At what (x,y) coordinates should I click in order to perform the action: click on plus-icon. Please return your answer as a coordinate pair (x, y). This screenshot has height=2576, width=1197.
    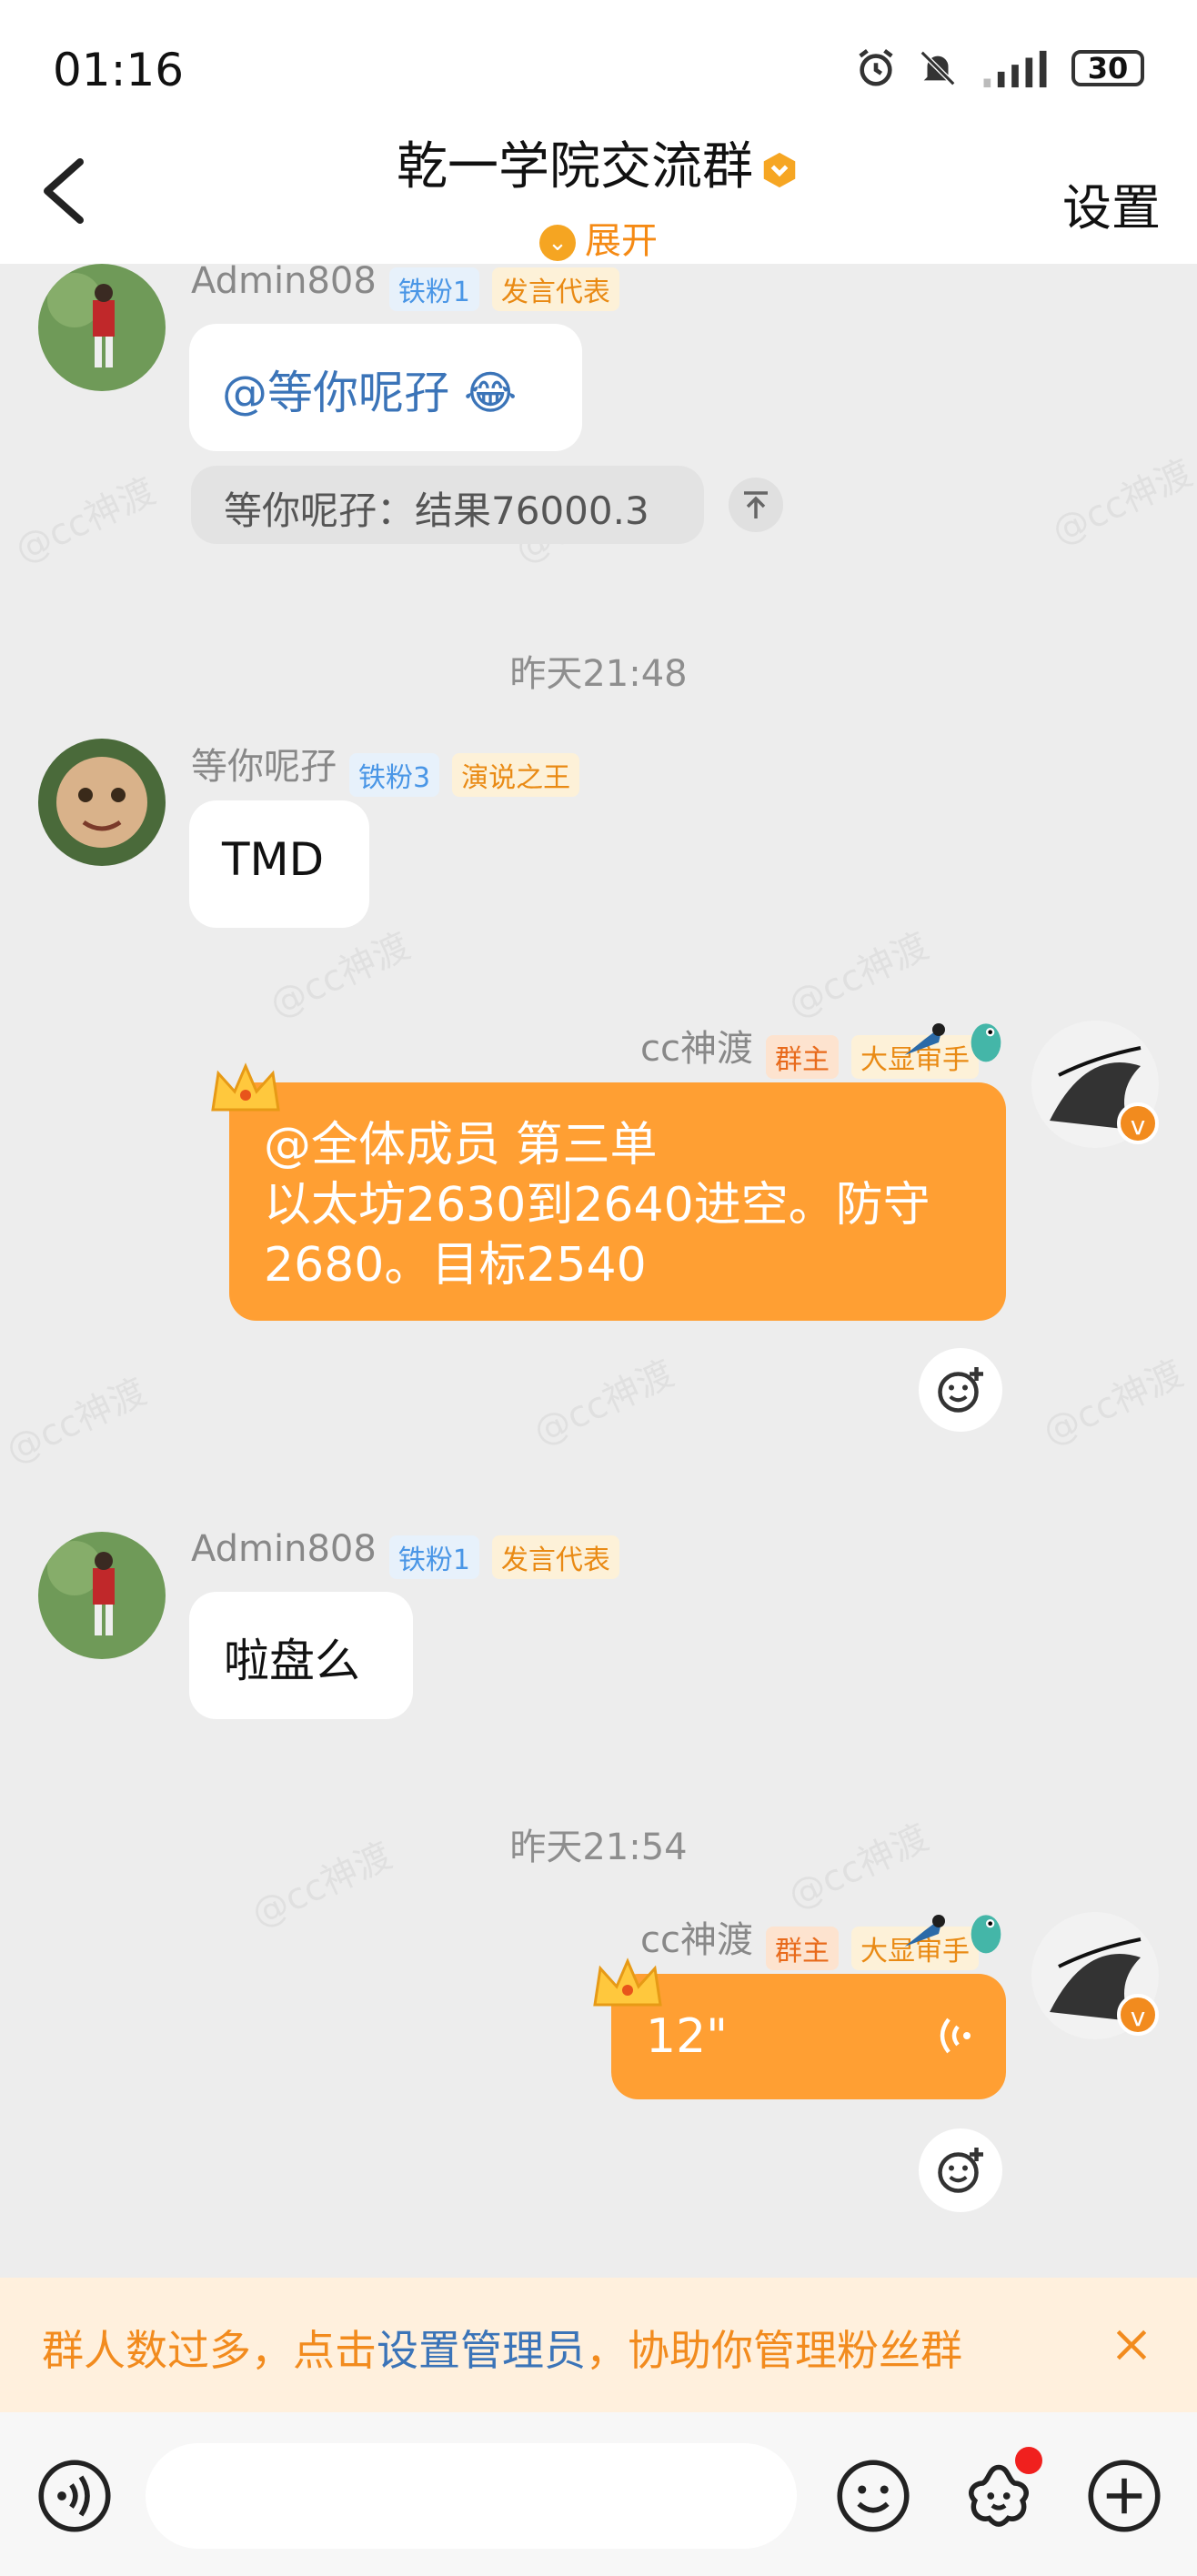
    Looking at the image, I should click on (1124, 2496).